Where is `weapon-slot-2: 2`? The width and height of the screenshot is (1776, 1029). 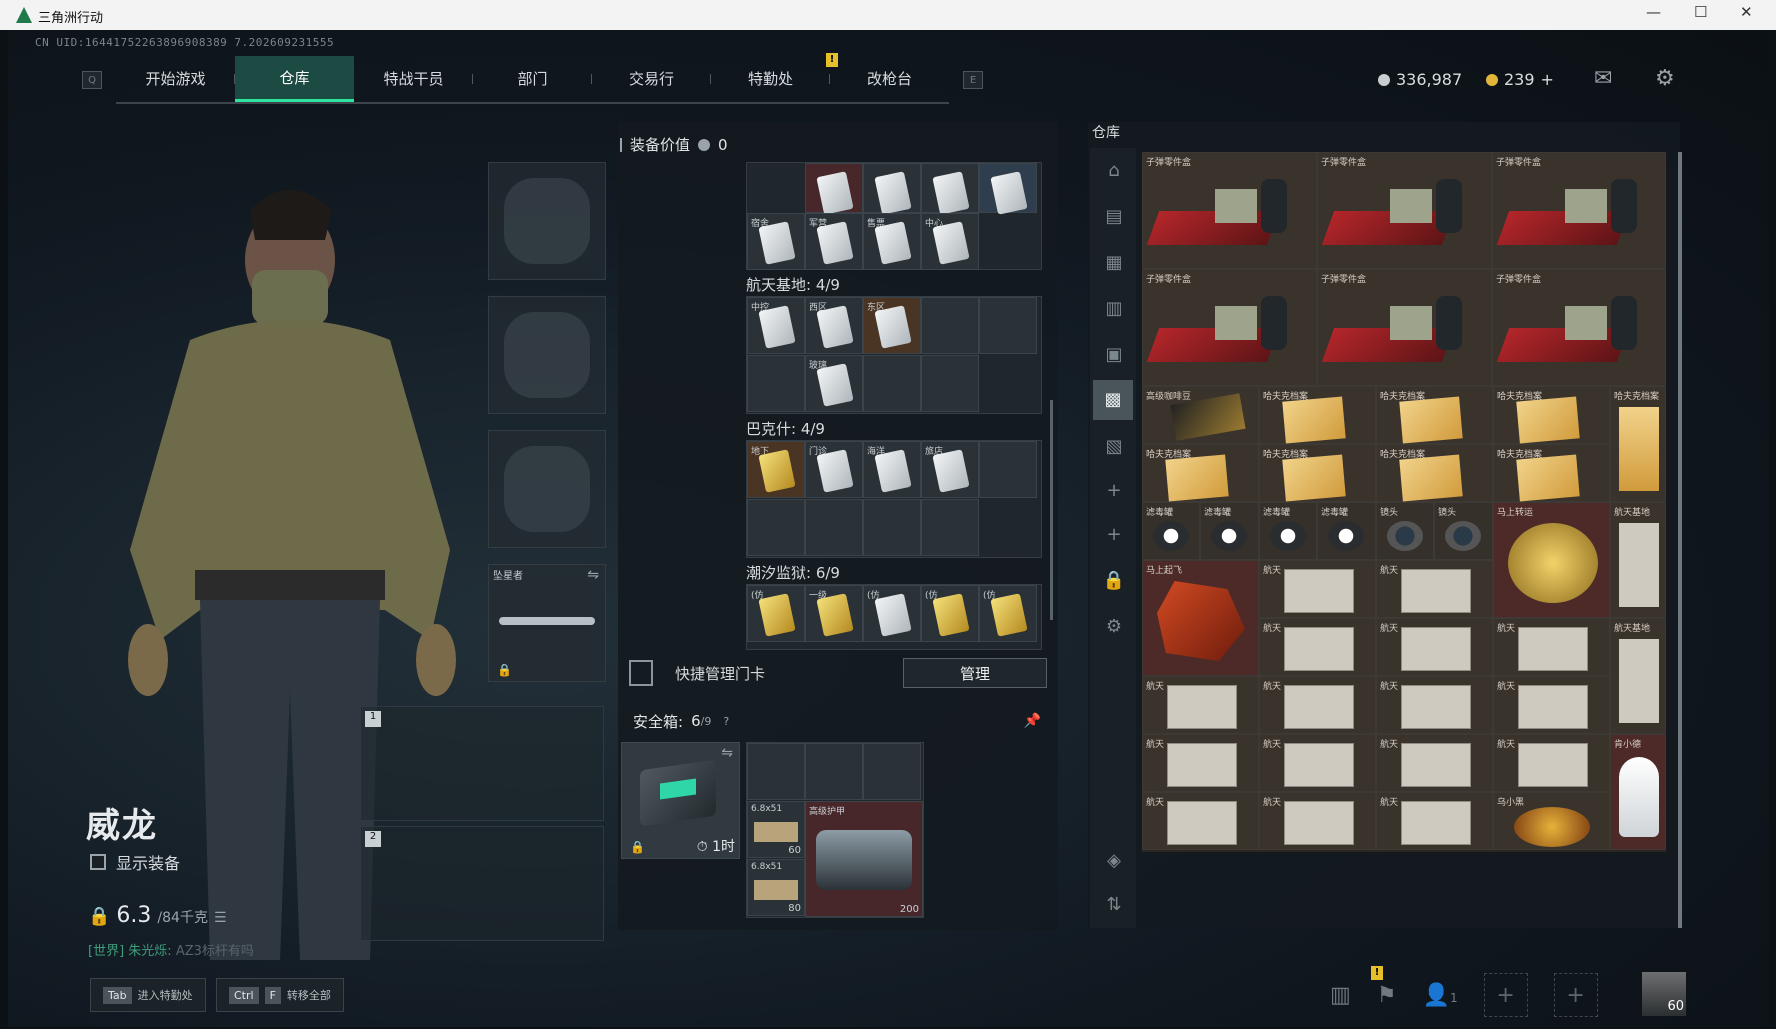
weapon-slot-2: 2 is located at coordinates (482, 883).